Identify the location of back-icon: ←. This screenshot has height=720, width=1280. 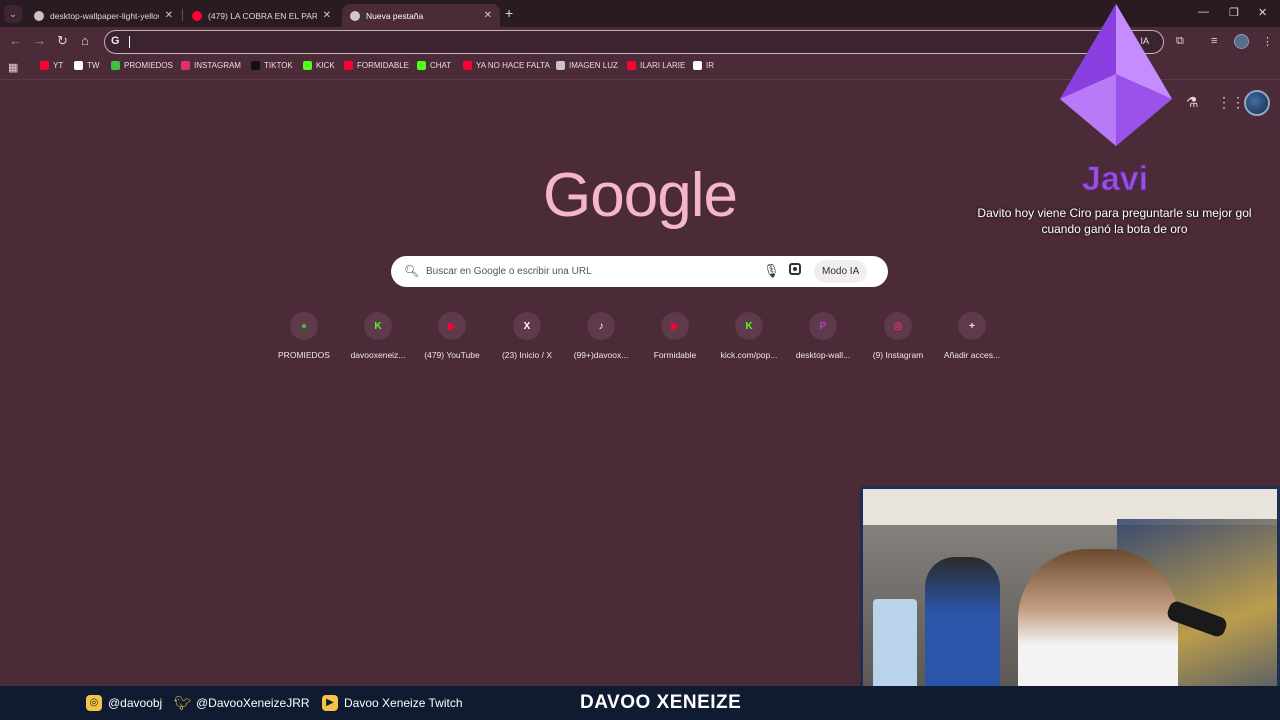
(15, 40).